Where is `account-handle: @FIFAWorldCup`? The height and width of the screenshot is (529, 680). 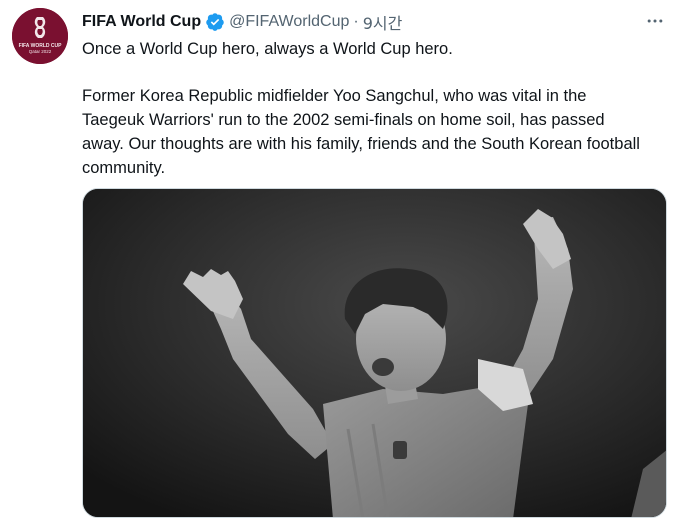 account-handle: @FIFAWorldCup is located at coordinates (289, 22).